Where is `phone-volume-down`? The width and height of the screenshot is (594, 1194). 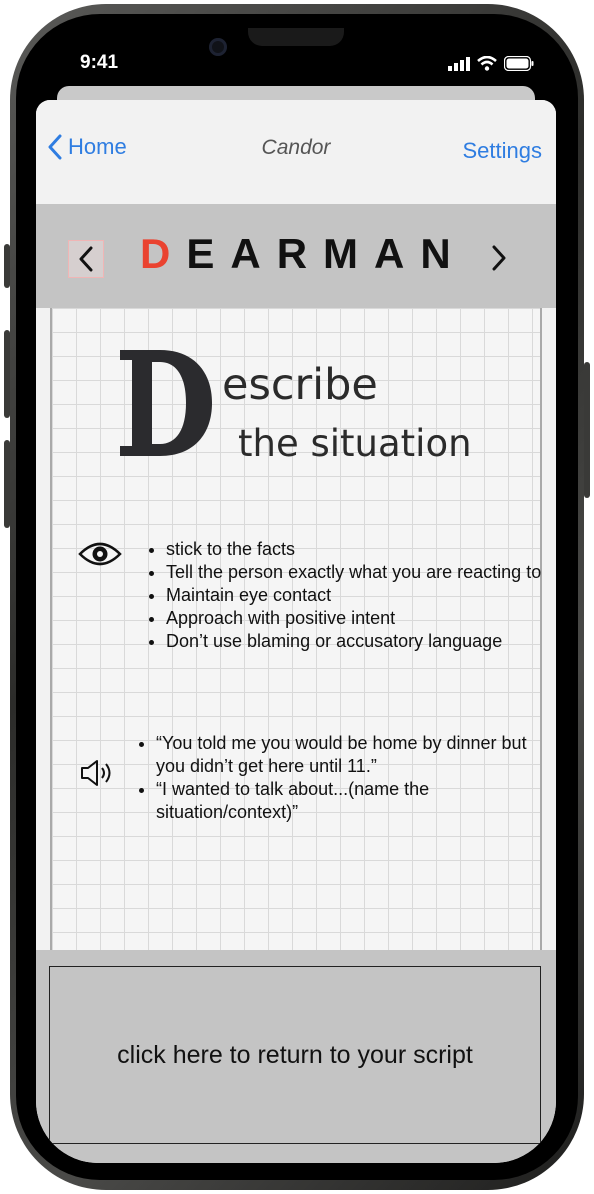 phone-volume-down is located at coordinates (7, 484).